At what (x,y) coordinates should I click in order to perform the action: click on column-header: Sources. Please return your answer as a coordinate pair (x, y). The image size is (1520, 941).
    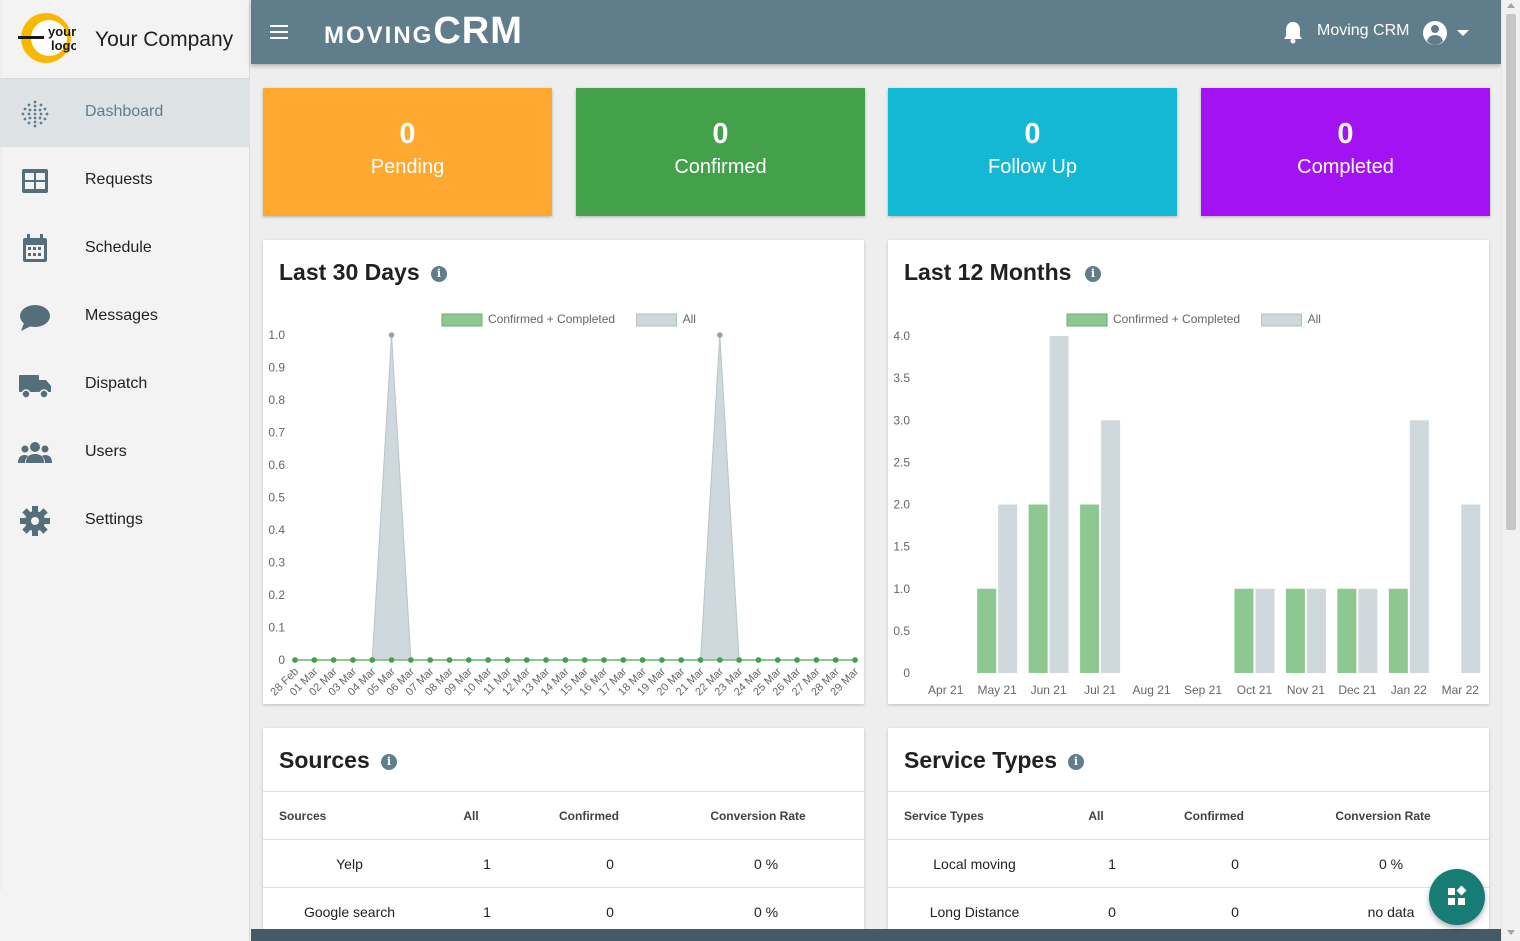
    Looking at the image, I should click on (339, 815).